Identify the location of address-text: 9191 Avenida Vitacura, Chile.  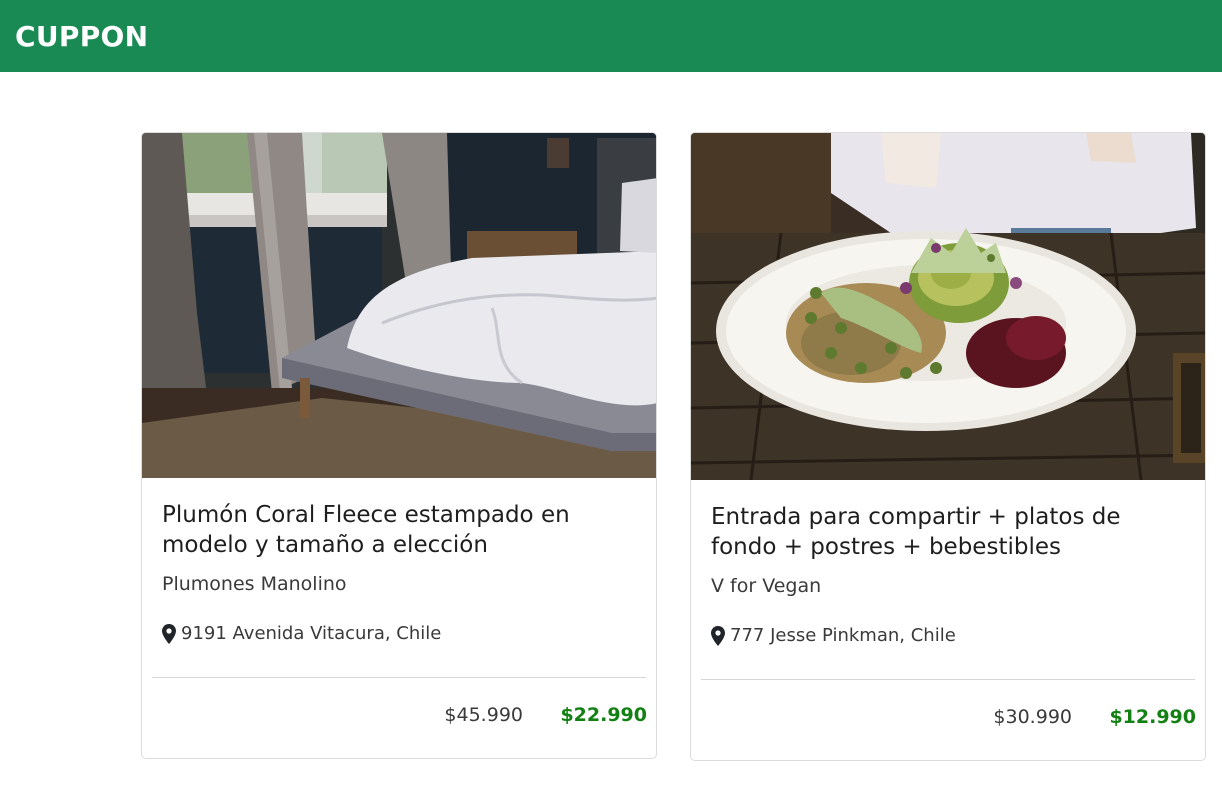
(311, 633).